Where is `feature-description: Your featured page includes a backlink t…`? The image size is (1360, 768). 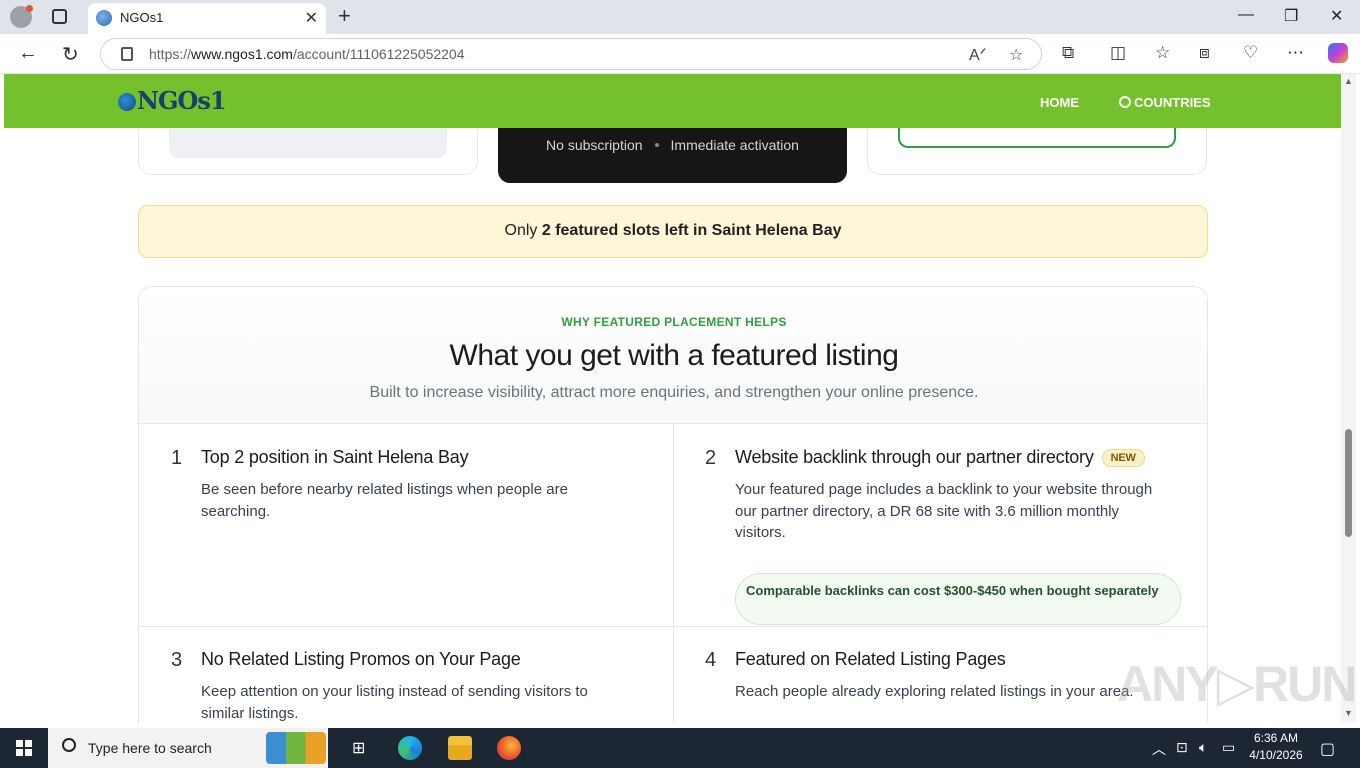
feature-description: Your featured page includes a backlink t… is located at coordinates (944, 511).